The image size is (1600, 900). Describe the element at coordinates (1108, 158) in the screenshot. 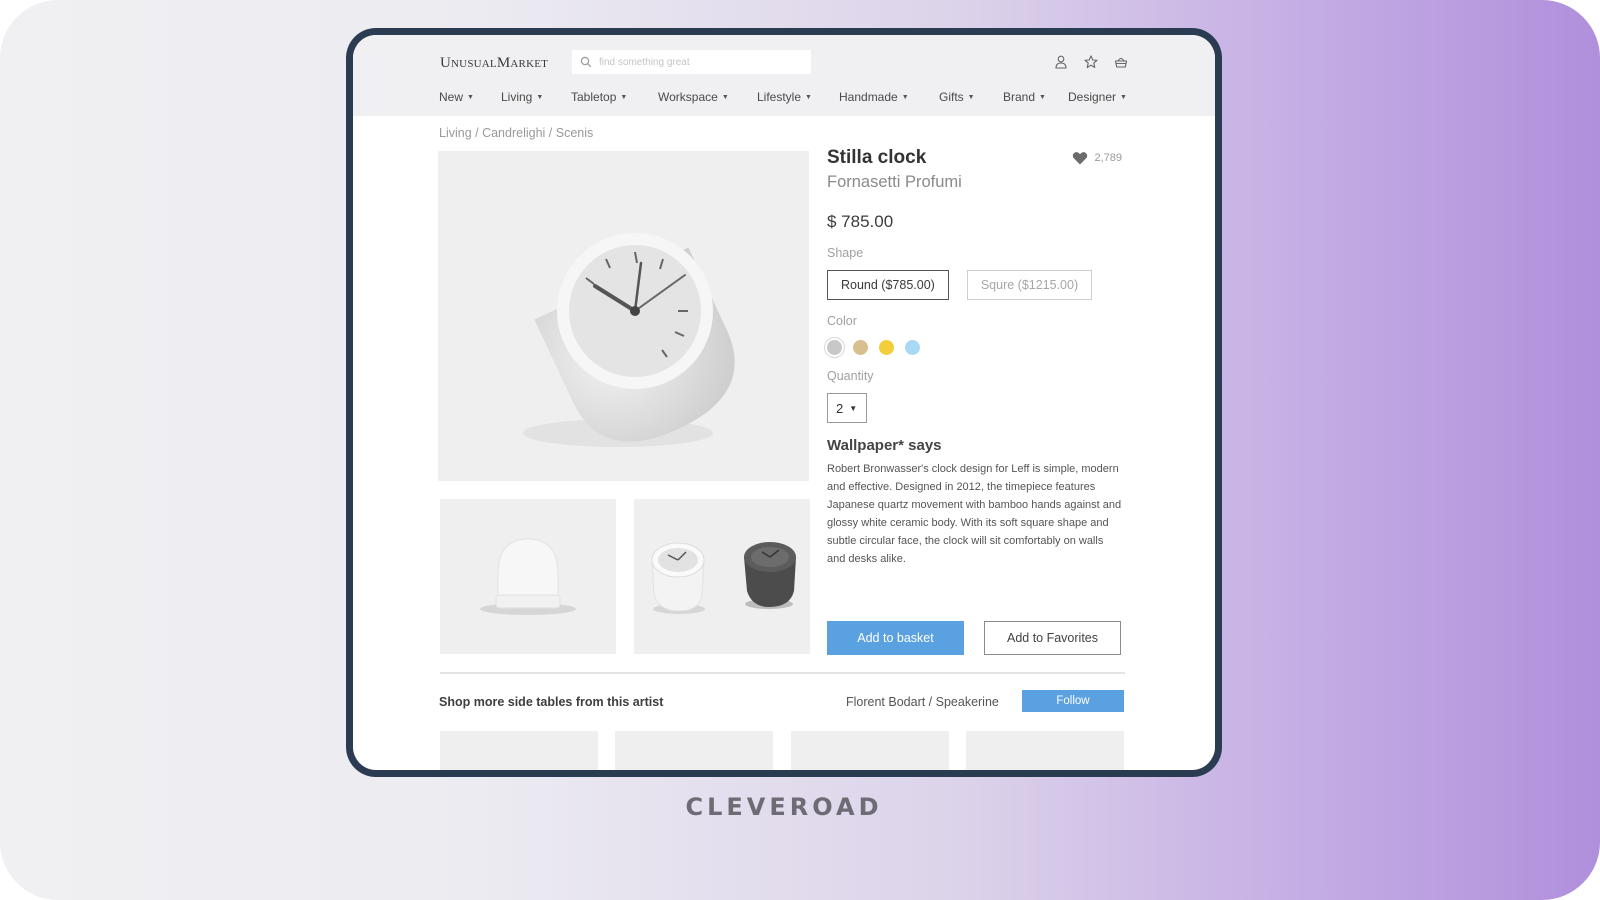

I see `likes-count: 2,789` at that location.